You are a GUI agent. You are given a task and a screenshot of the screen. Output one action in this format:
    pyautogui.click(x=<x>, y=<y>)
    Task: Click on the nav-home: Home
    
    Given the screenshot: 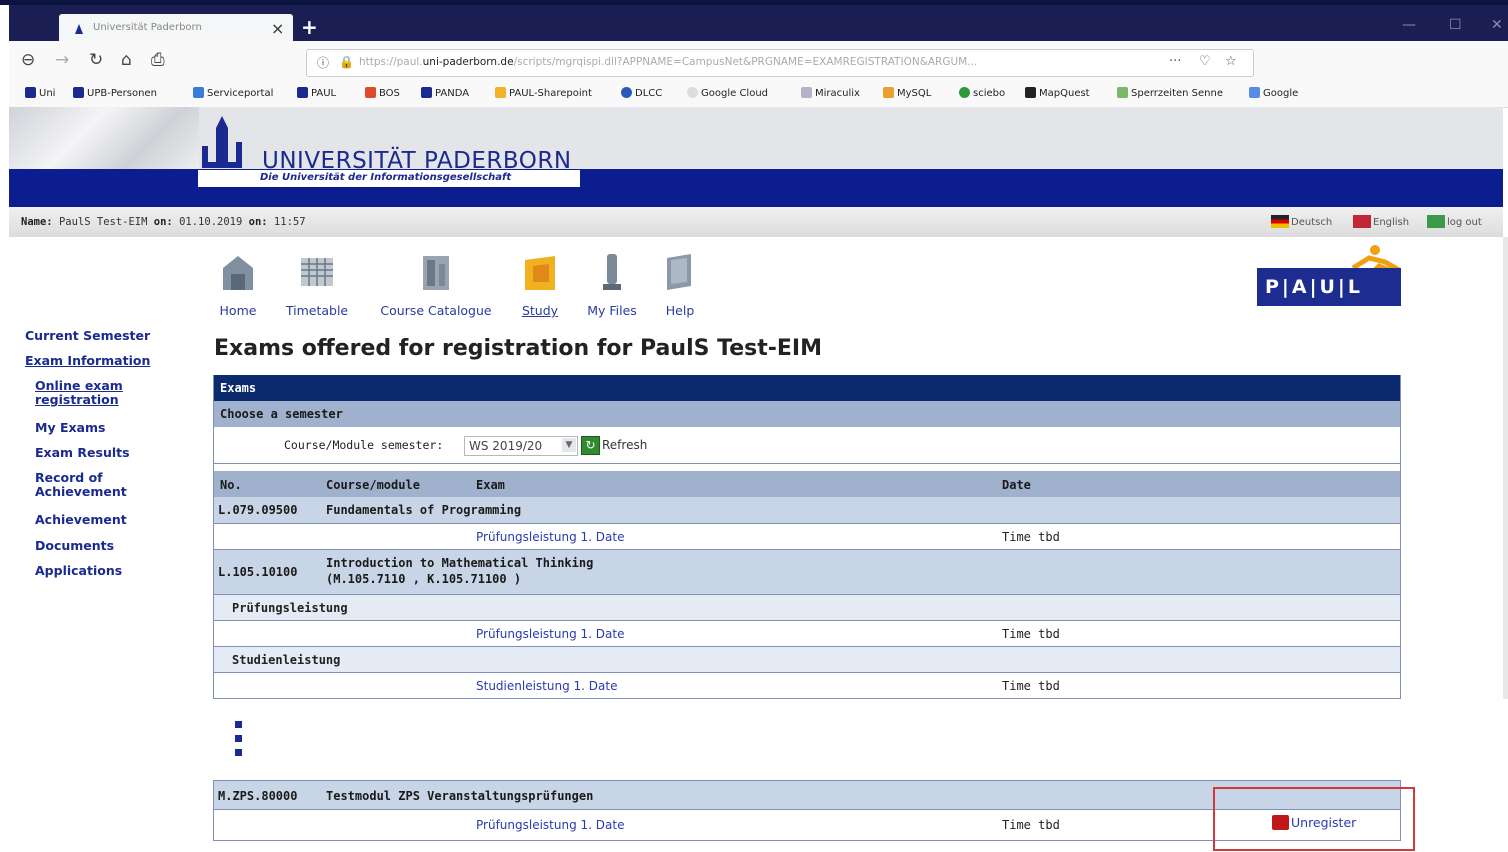 What is the action you would take?
    pyautogui.click(x=238, y=284)
    